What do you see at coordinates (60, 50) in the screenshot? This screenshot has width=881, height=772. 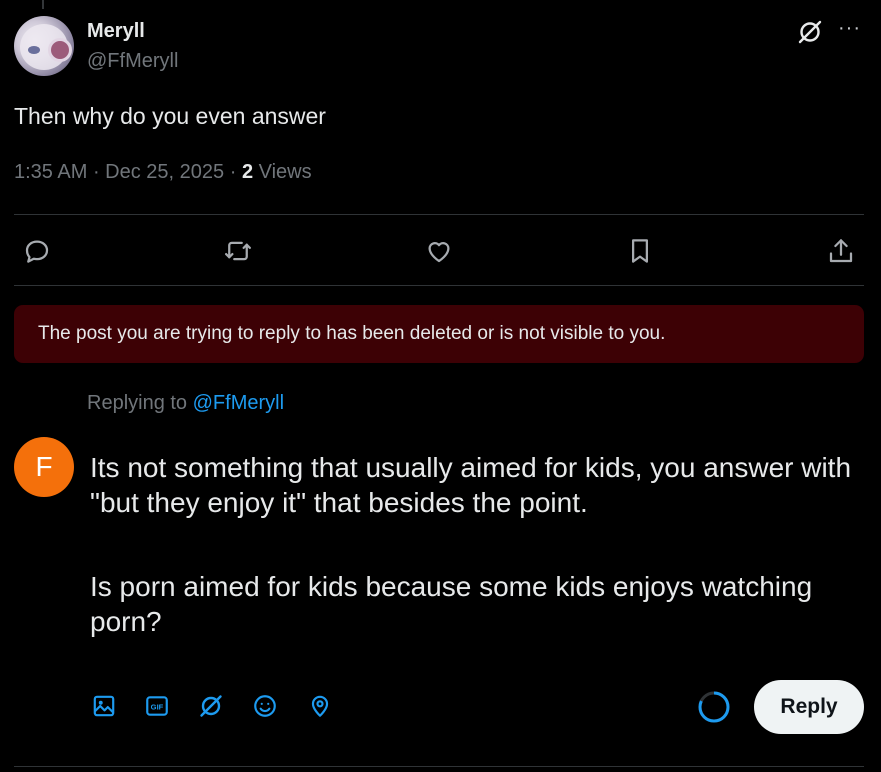 I see `avatar-accessory` at bounding box center [60, 50].